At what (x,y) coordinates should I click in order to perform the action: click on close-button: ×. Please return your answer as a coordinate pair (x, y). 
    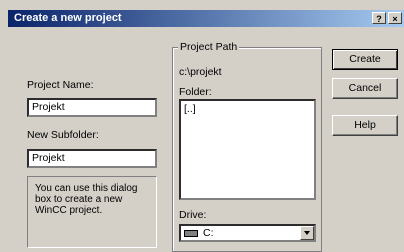
    Looking at the image, I should click on (395, 18).